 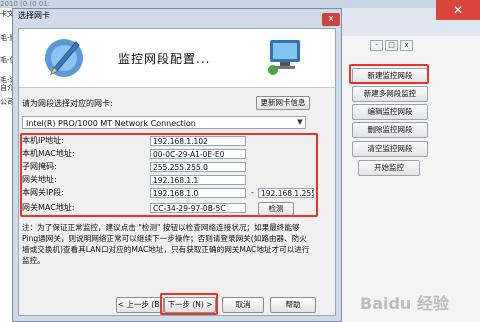 I want to click on back-button: < 上一步 (B), so click(x=140, y=305).